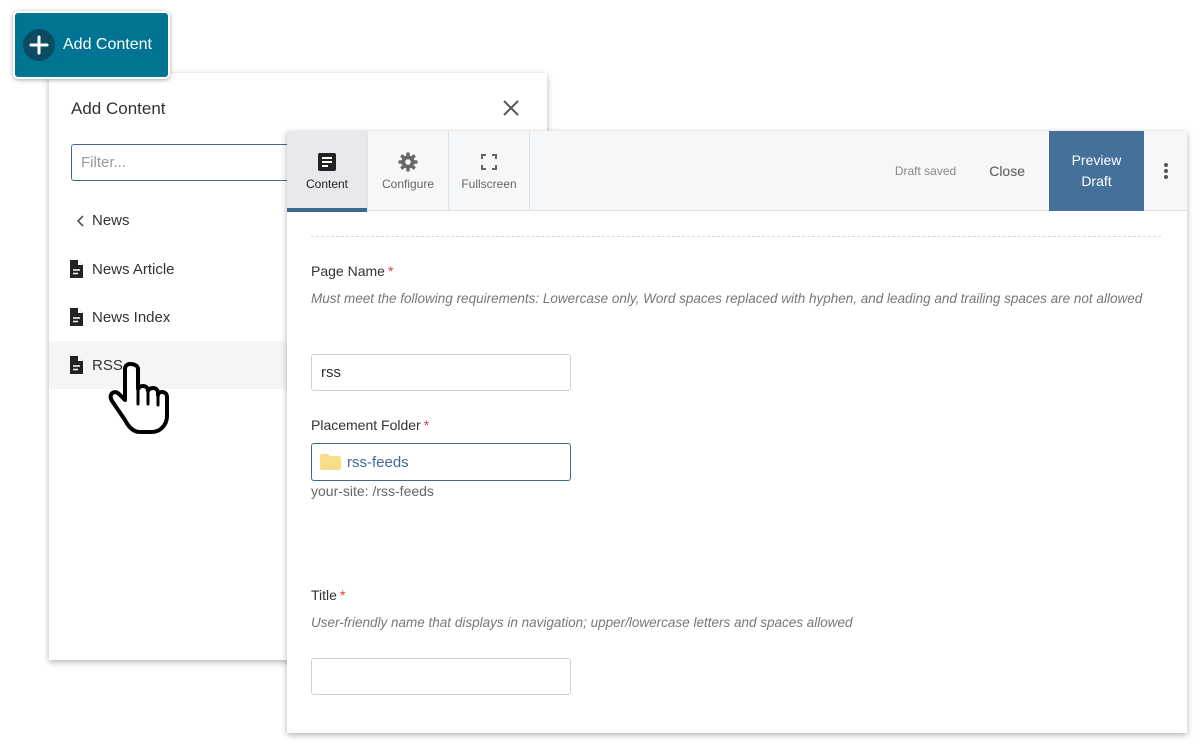 The image size is (1200, 753). Describe the element at coordinates (1096, 171) in the screenshot. I see `preview-draft-button: Preview Draft` at that location.